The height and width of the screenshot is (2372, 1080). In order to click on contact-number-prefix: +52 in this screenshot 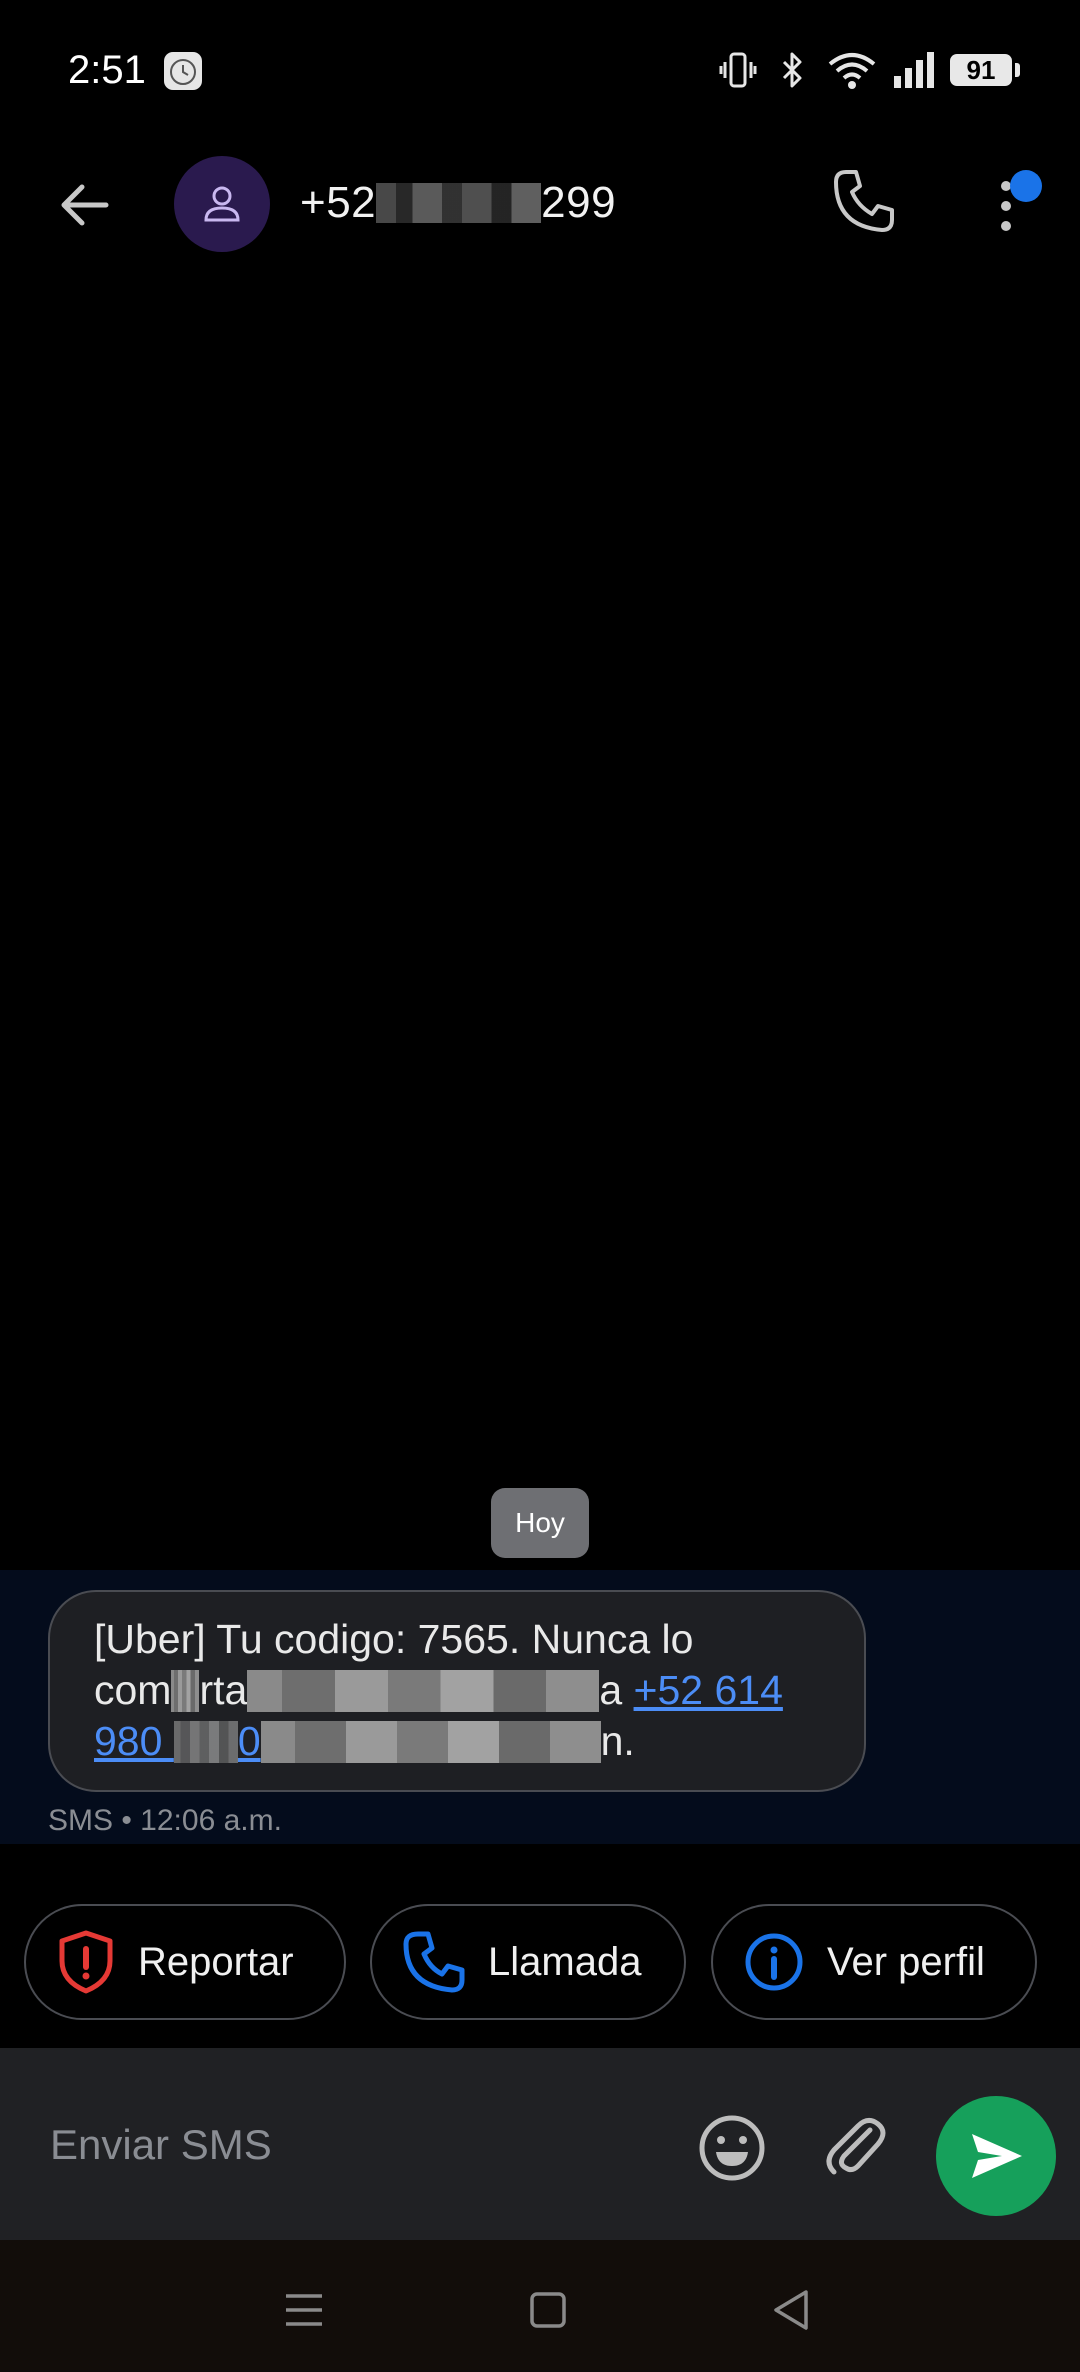, I will do `click(338, 202)`.